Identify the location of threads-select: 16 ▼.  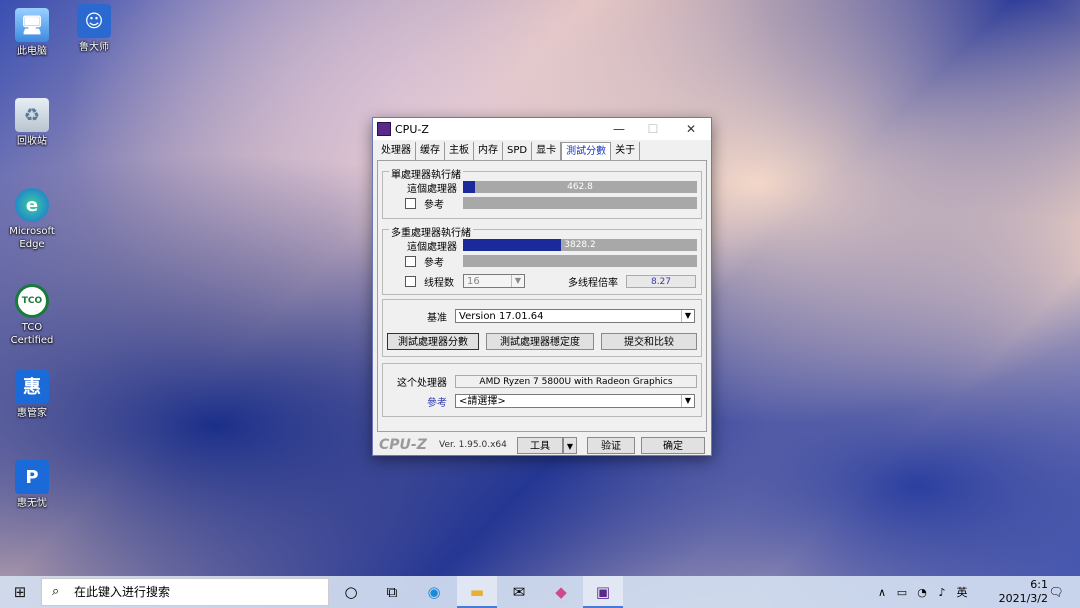
(494, 281).